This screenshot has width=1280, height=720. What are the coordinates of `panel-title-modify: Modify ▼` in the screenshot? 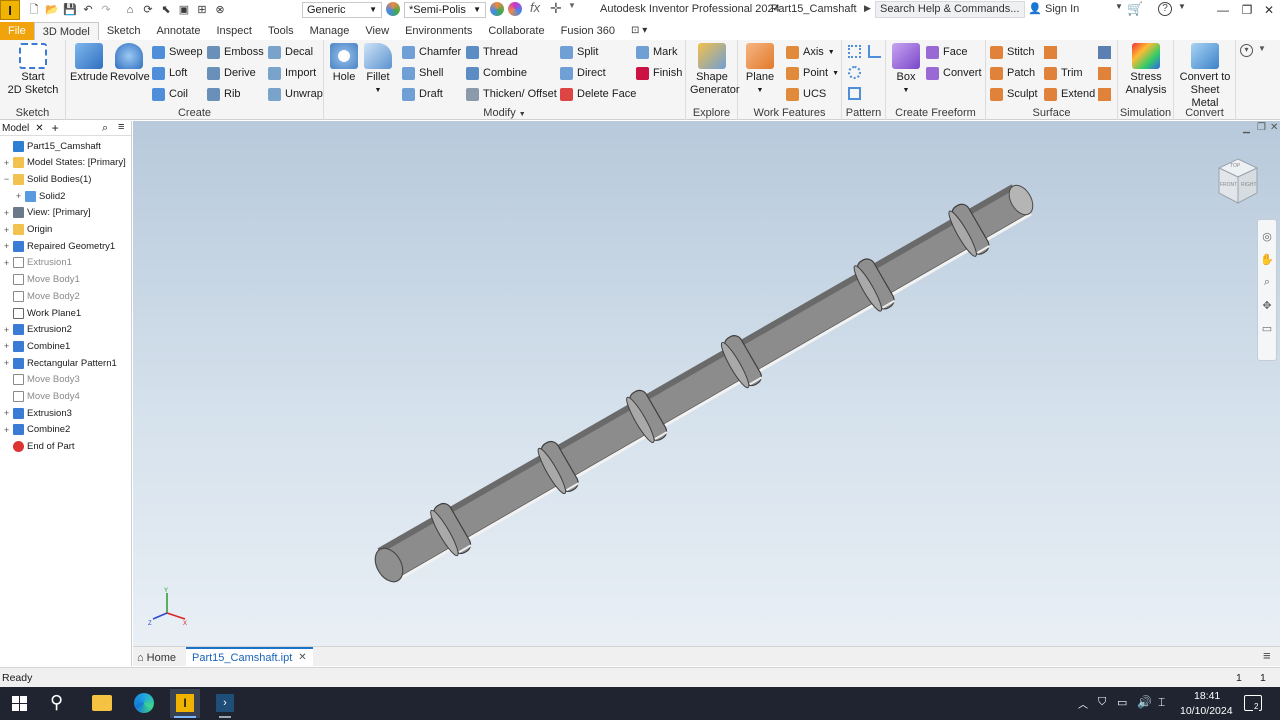 It's located at (504, 113).